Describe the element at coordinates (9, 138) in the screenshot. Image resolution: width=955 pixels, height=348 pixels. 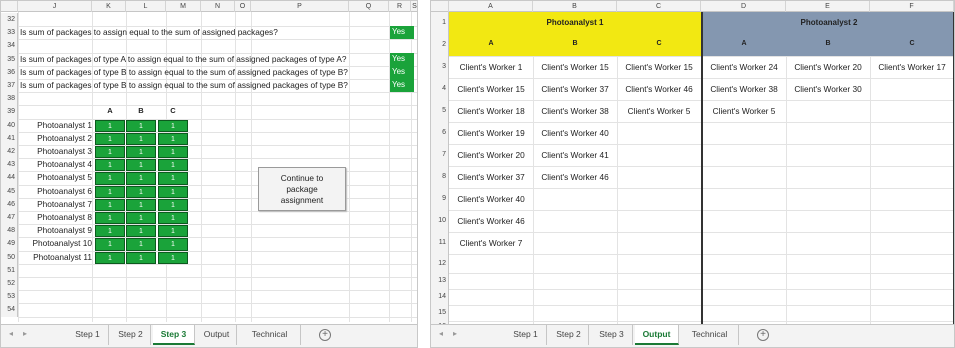
I see `row-header-41: 41` at that location.